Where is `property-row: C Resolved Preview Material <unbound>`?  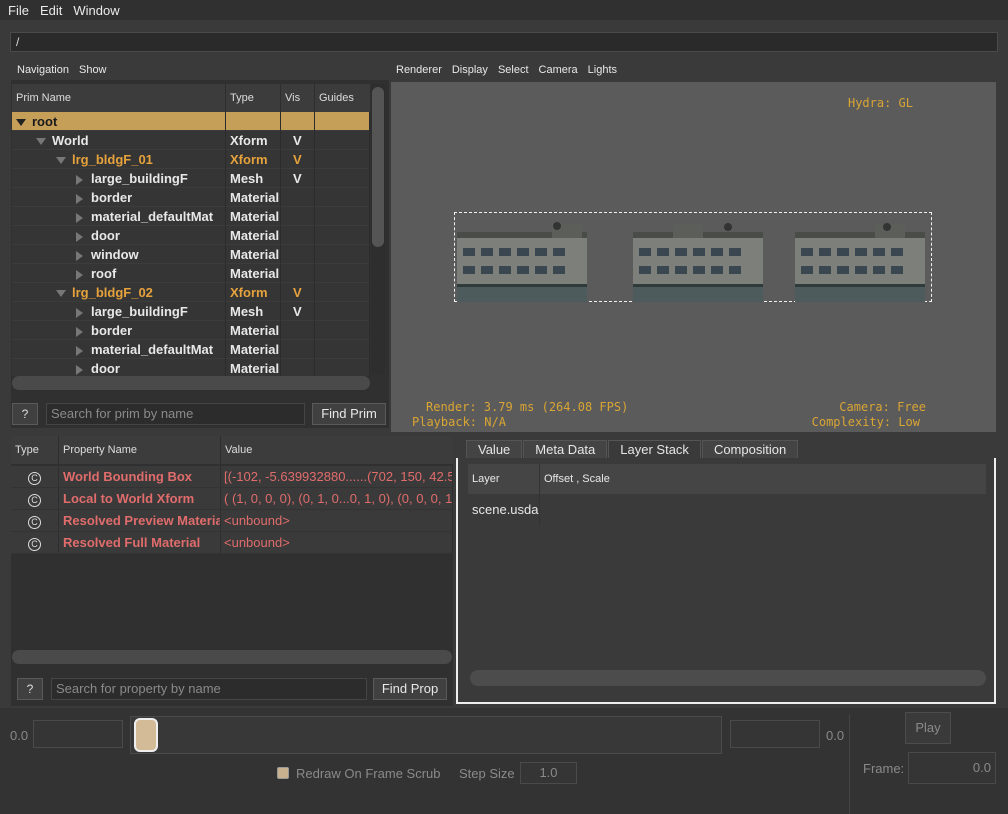
property-row: C Resolved Preview Material <unbound> is located at coordinates (232, 521).